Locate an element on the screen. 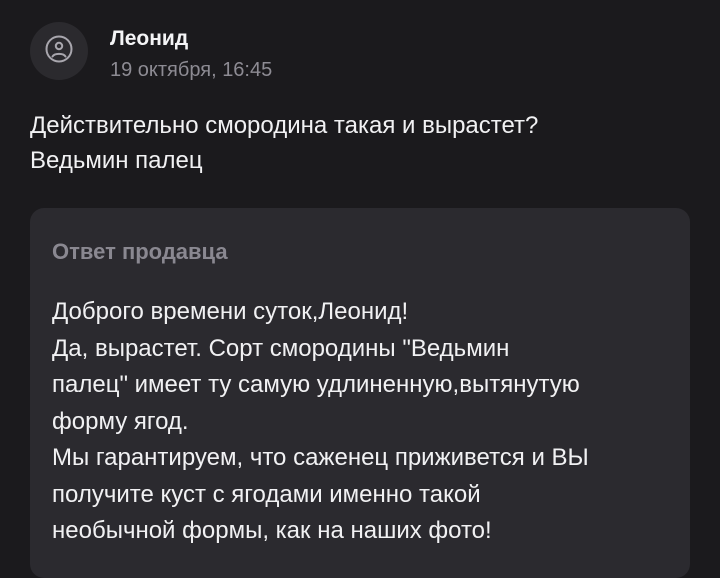 This screenshot has width=720, height=578. sad-face-icon is located at coordinates (59, 51).